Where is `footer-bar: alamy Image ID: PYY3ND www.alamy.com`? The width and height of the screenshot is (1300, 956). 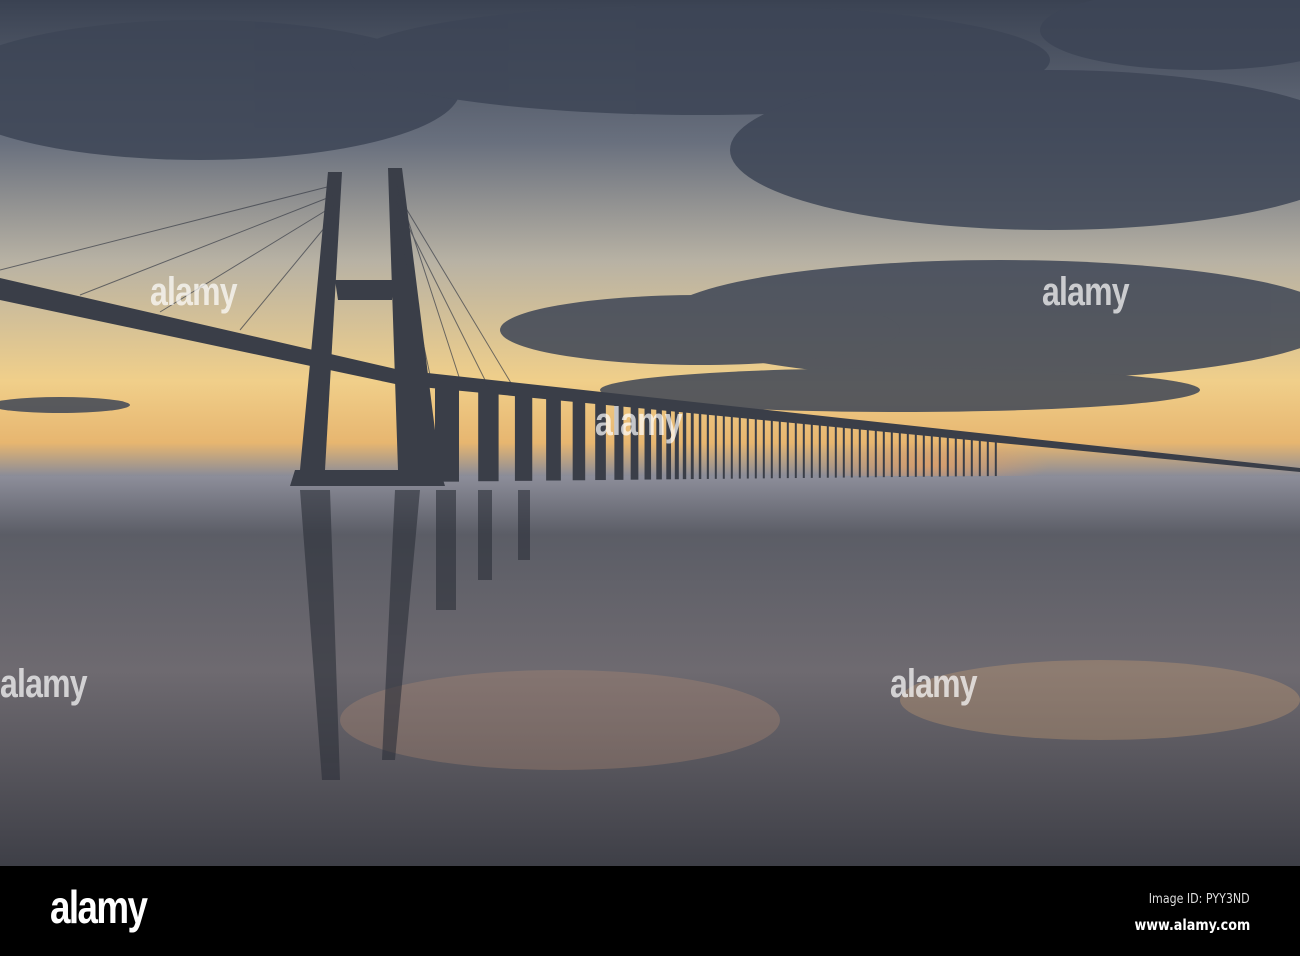
footer-bar: alamy Image ID: PYY3ND www.alamy.com is located at coordinates (650, 911).